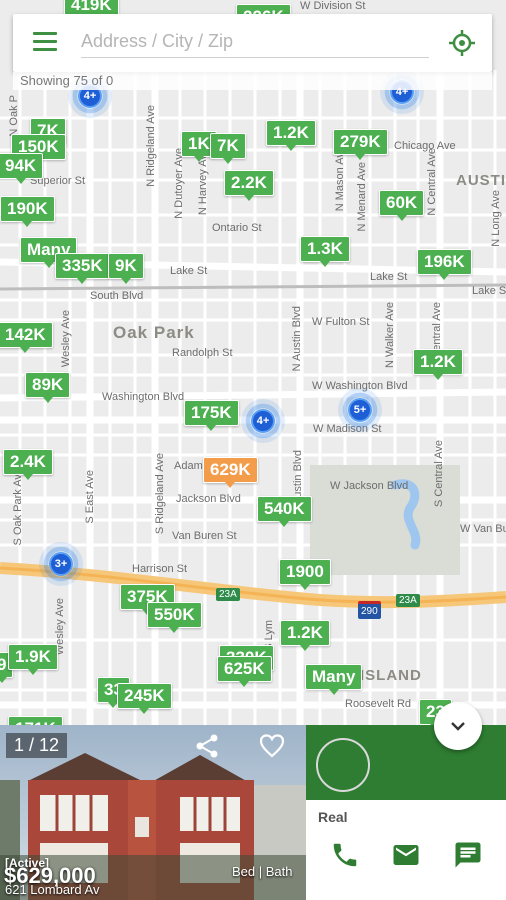  What do you see at coordinates (45, 42) in the screenshot?
I see `menu-icon` at bounding box center [45, 42].